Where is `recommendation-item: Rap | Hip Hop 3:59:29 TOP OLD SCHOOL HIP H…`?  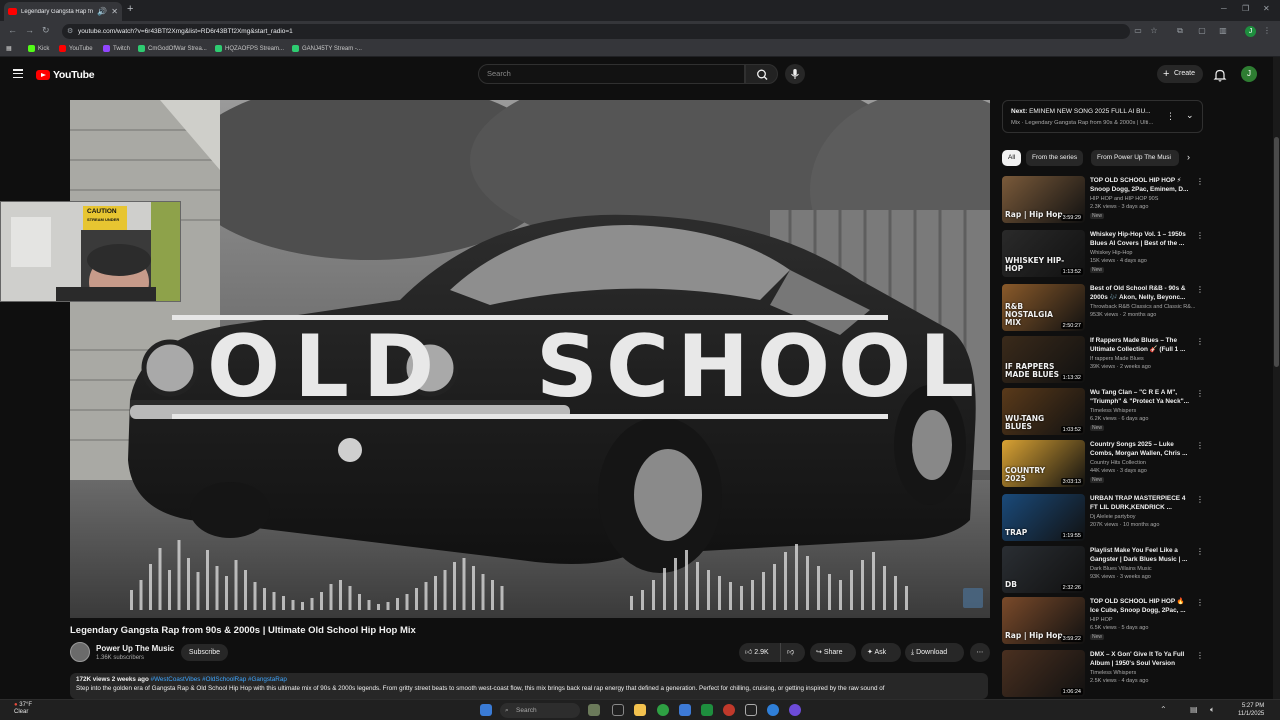
recommendation-item: Rap | Hip Hop 3:59:29 TOP OLD SCHOOL HIP H… is located at coordinates (1103, 201).